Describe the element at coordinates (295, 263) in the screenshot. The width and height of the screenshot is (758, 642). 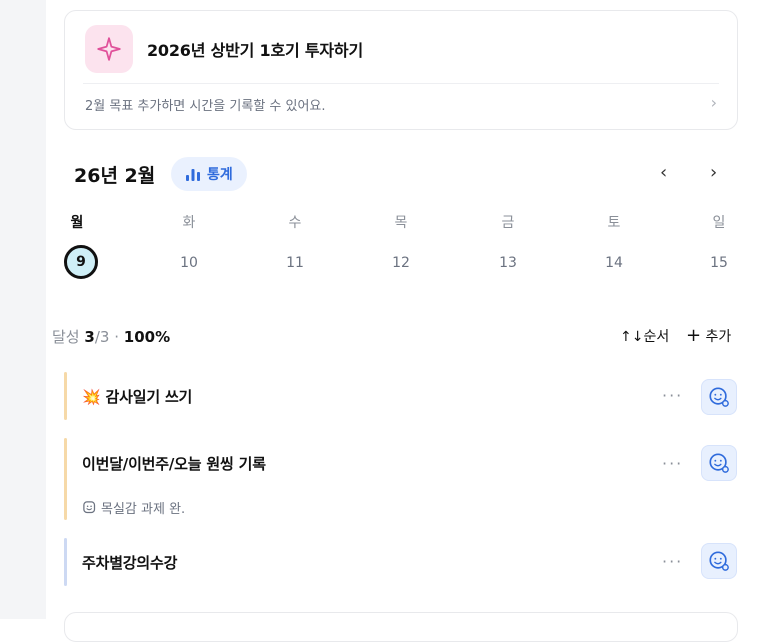
I see `date-cell: 11` at that location.